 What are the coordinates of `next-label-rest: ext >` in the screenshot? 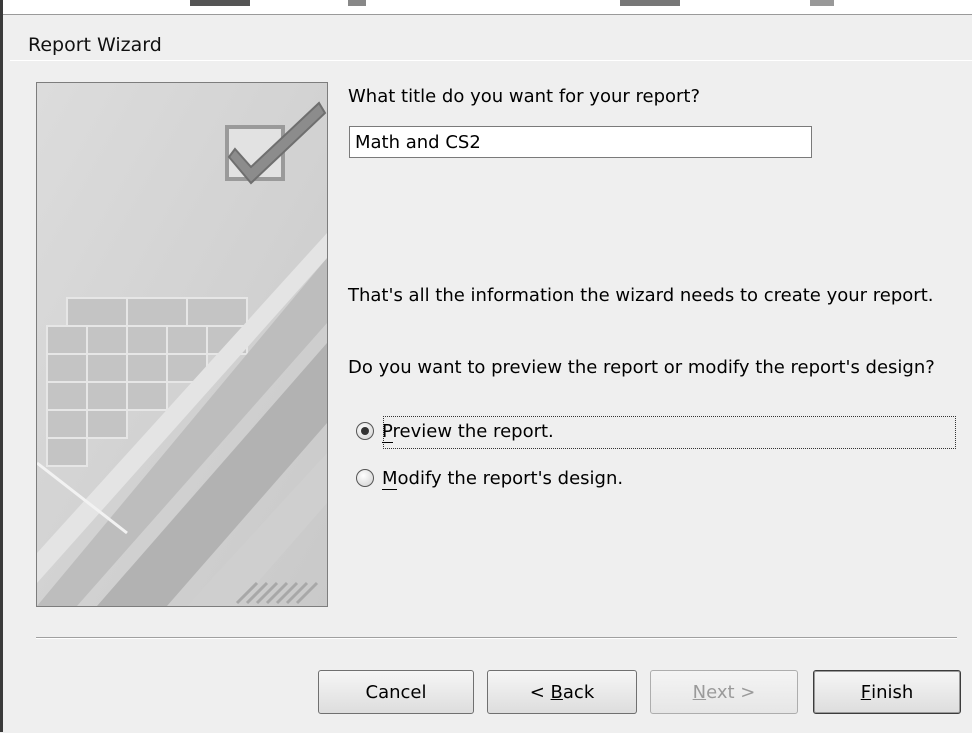 It's located at (731, 692).